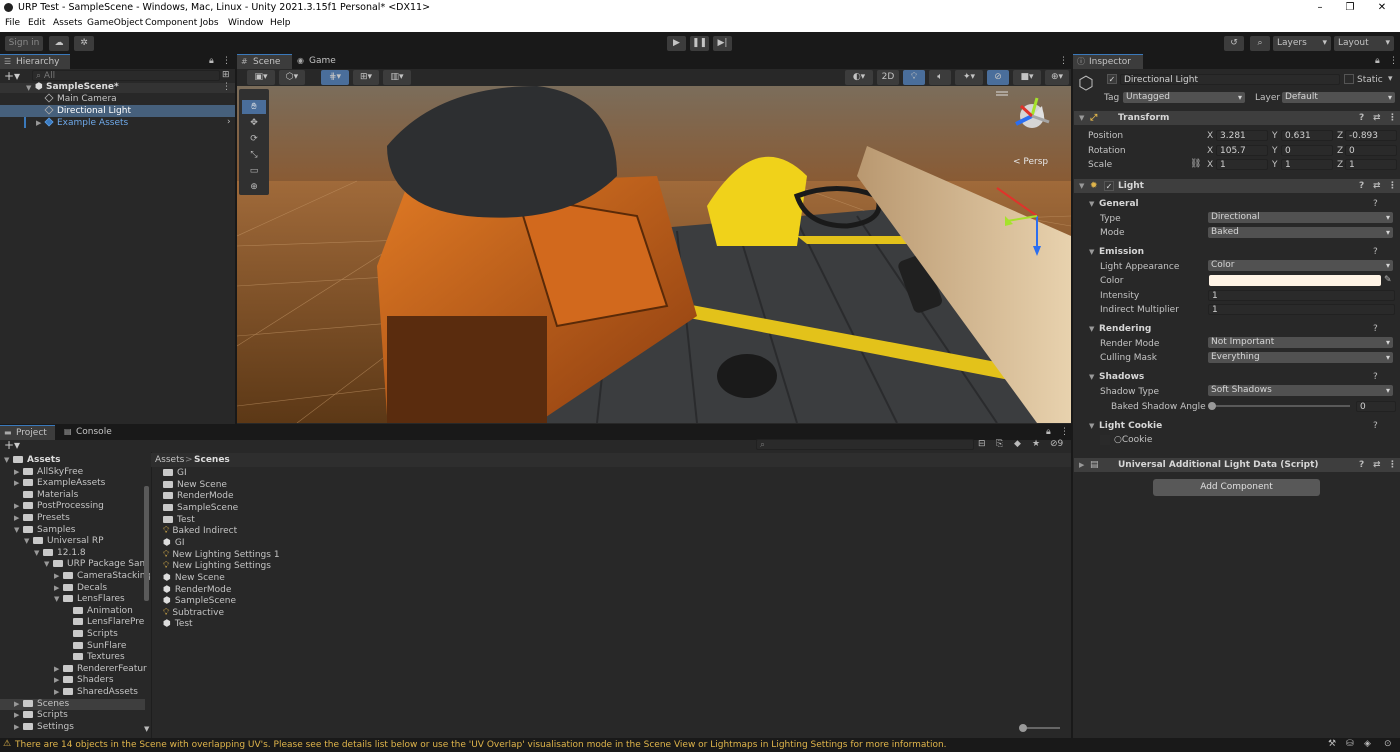 The height and width of the screenshot is (752, 1400). I want to click on collab-icon: ✲, so click(84, 43).